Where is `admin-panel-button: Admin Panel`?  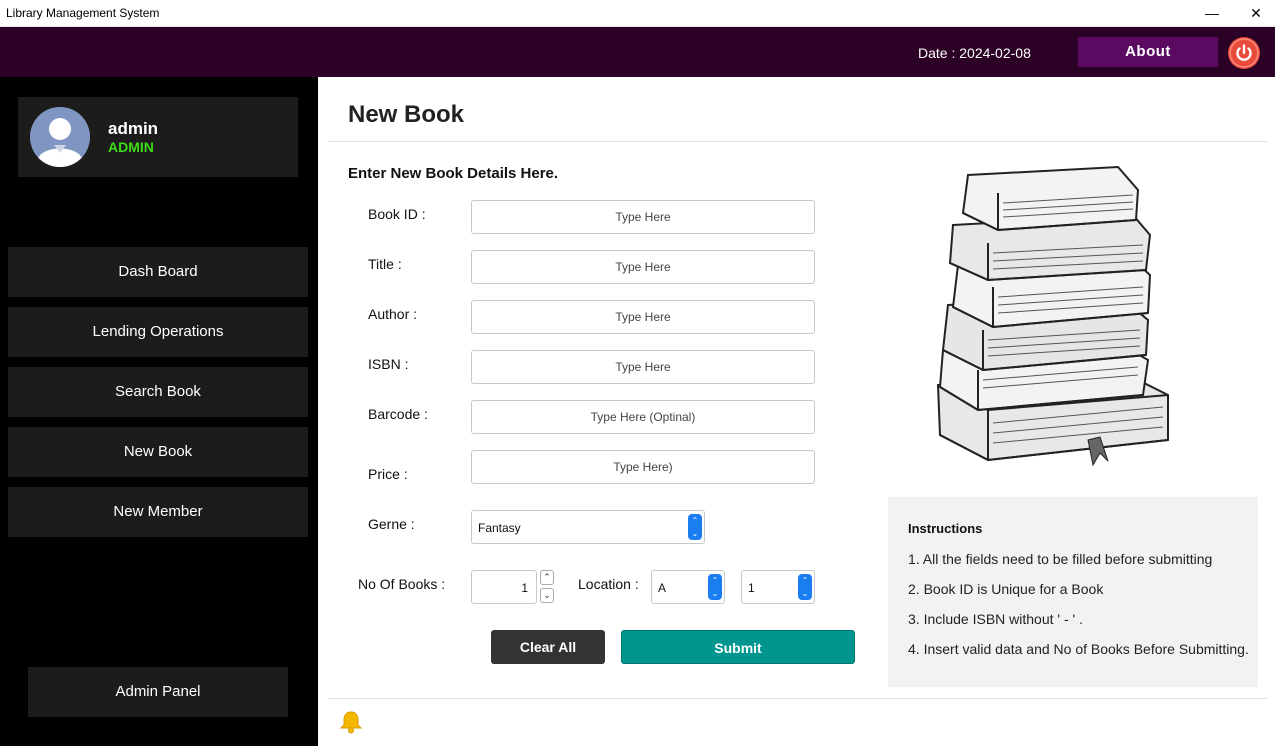
admin-panel-button: Admin Panel is located at coordinates (158, 692).